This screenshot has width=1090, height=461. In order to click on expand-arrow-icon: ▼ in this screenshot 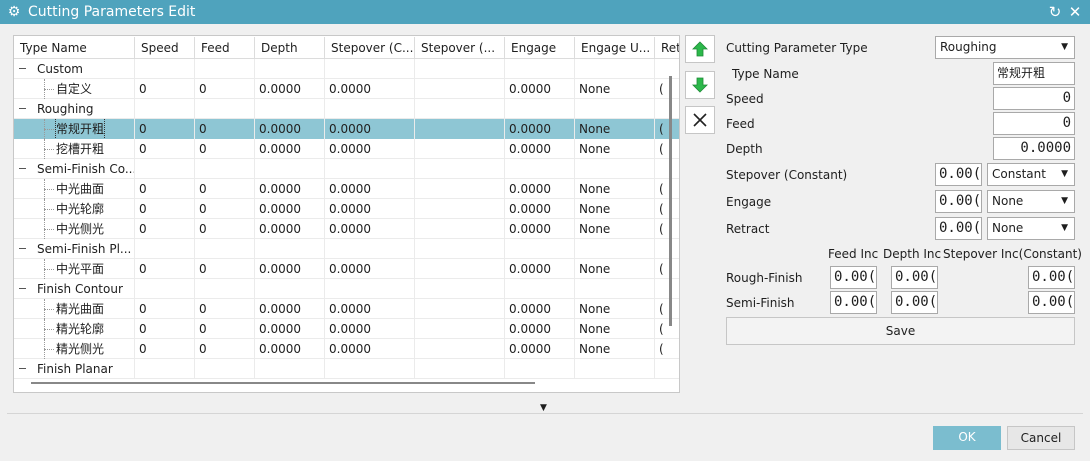, I will do `click(543, 408)`.